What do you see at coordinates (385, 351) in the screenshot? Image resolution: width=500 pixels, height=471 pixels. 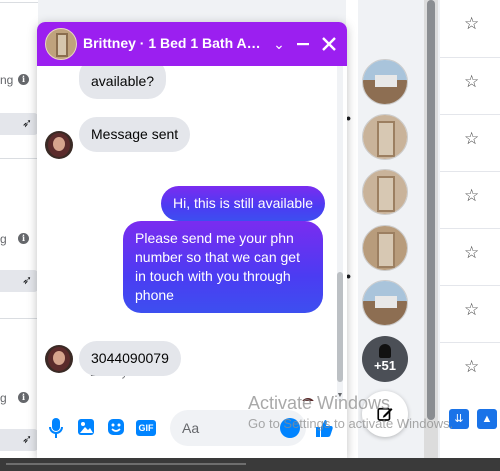 I see `person-icon` at bounding box center [385, 351].